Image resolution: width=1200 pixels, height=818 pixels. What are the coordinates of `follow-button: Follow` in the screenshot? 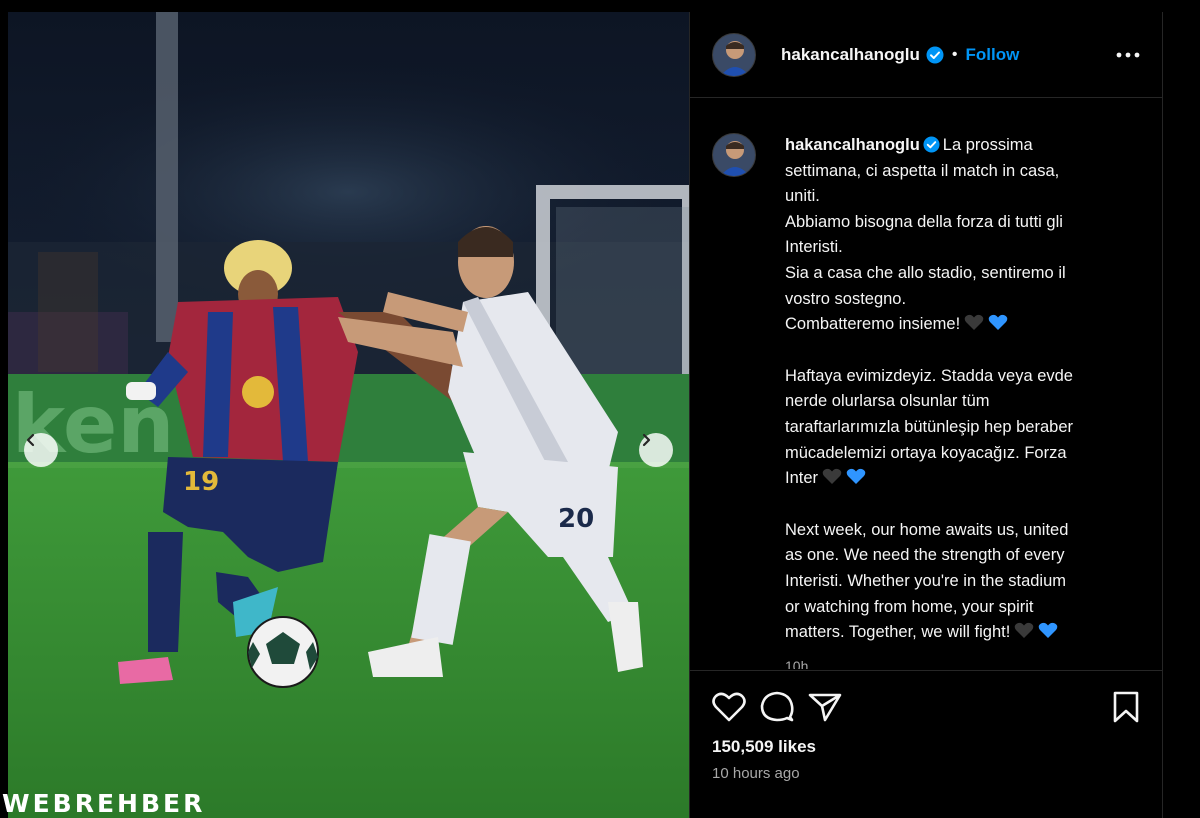 It's located at (992, 55).